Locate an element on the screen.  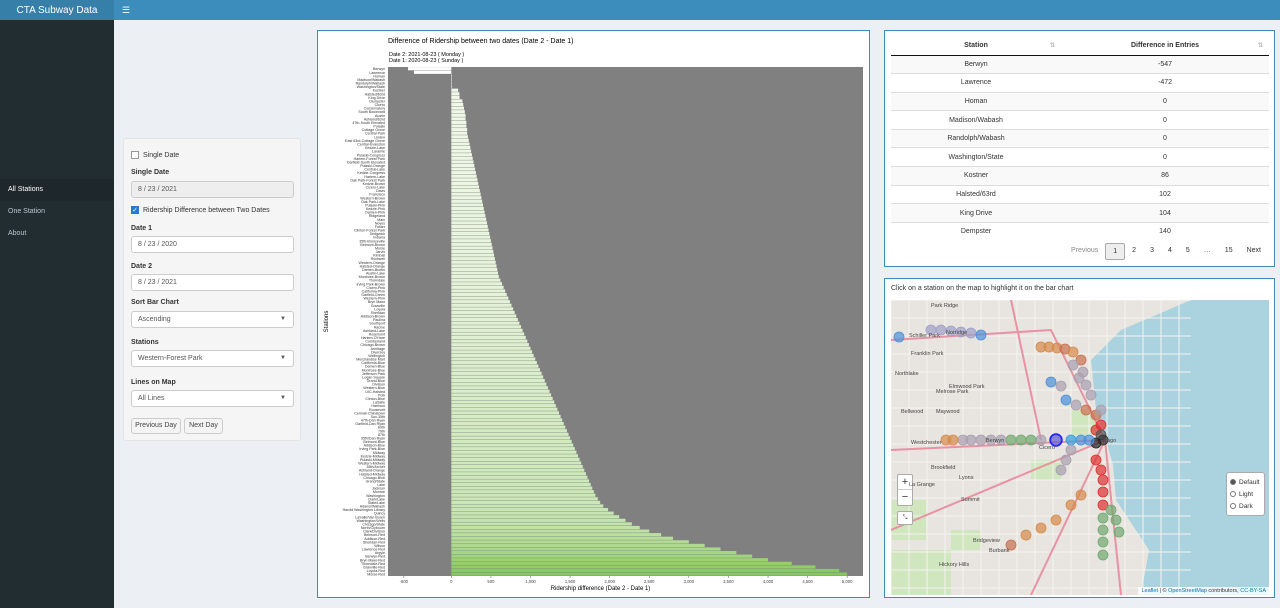
x-tick-label: 3,500 is located at coordinates (728, 581).